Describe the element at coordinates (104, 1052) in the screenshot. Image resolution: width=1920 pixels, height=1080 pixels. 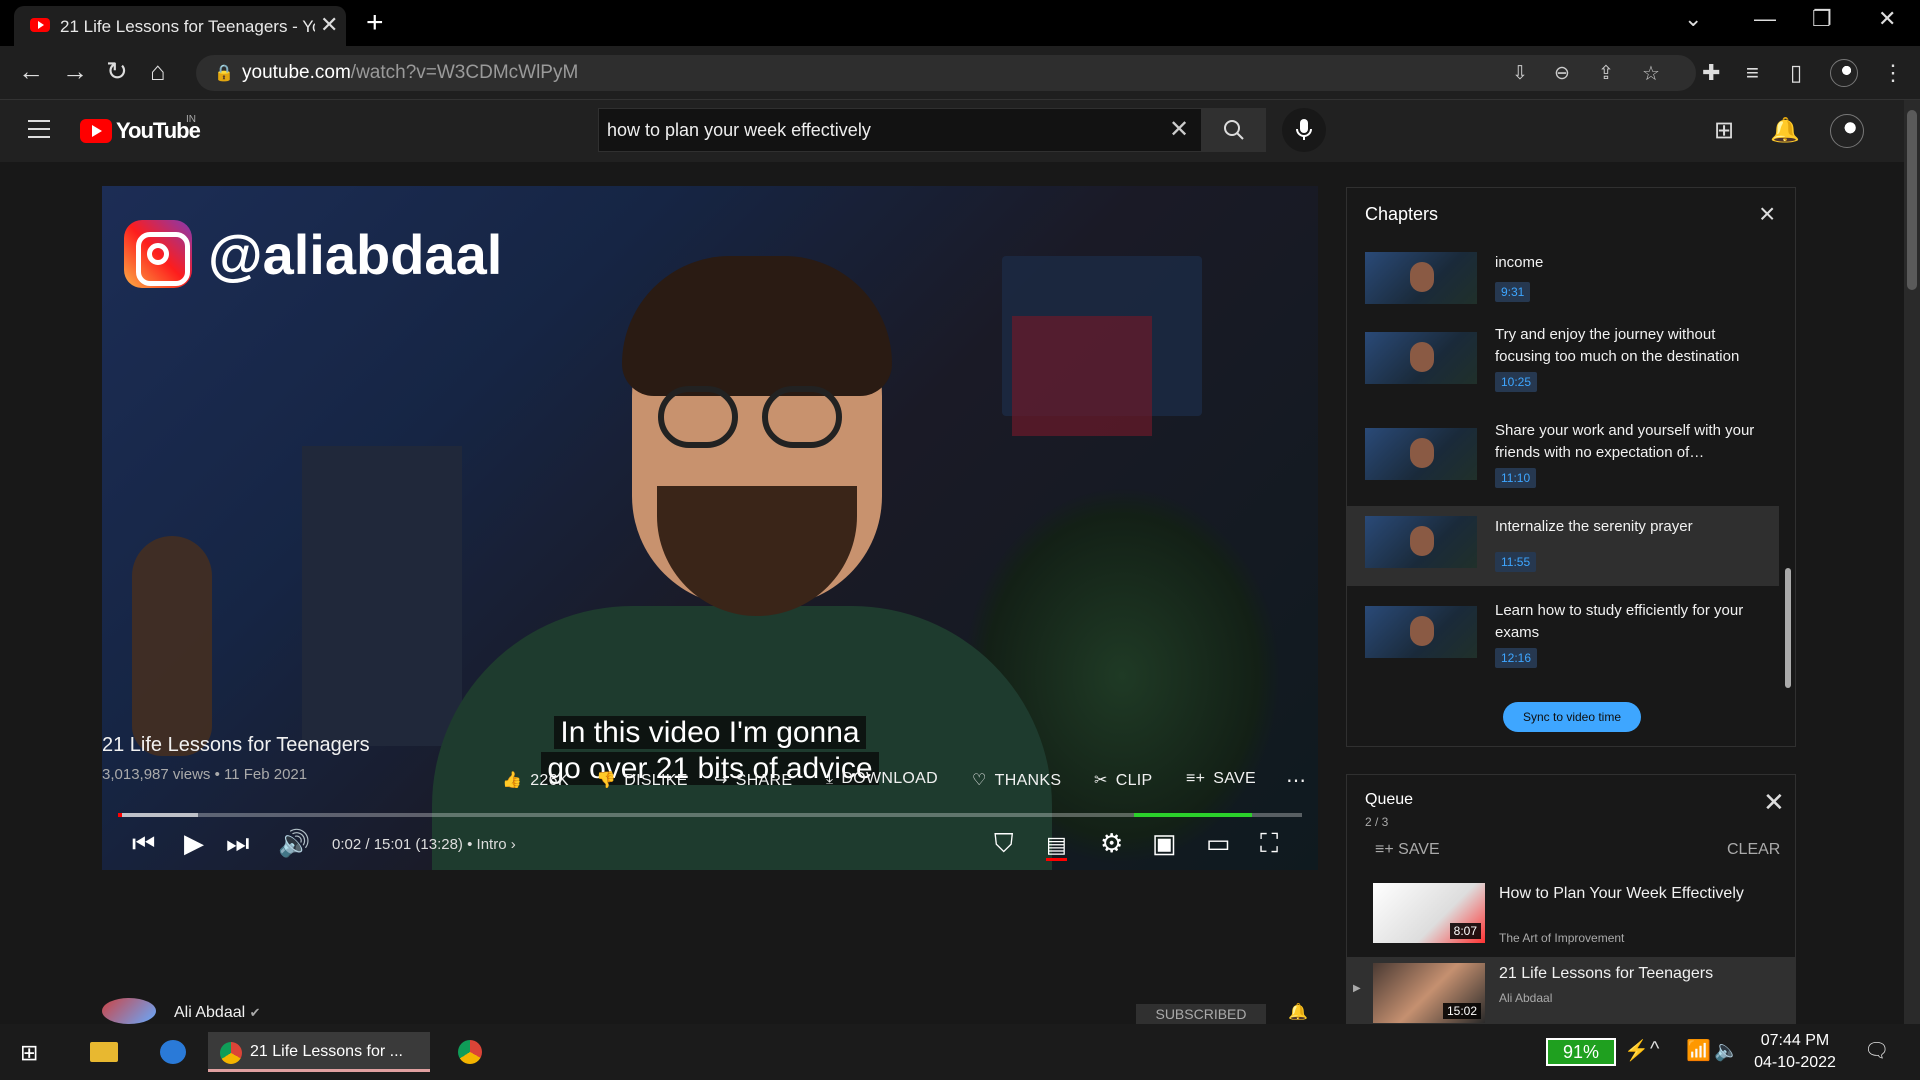
I see `file-explorer-icon` at that location.